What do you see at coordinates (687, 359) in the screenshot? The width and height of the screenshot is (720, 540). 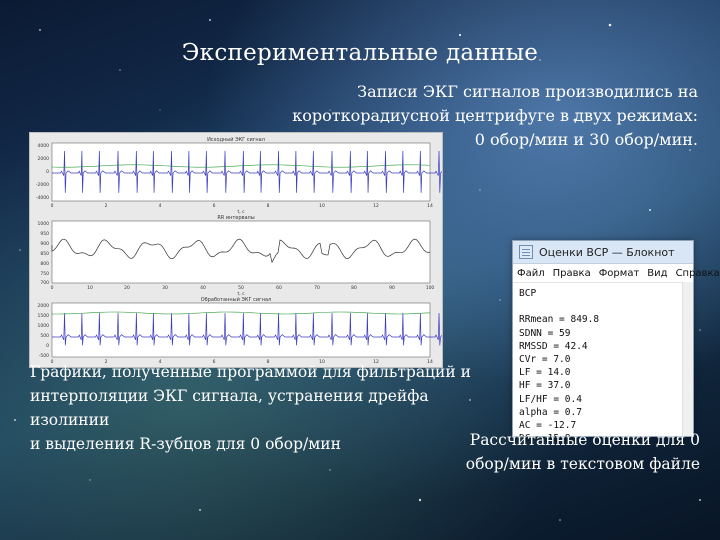 I see `notepad-scrollbar` at bounding box center [687, 359].